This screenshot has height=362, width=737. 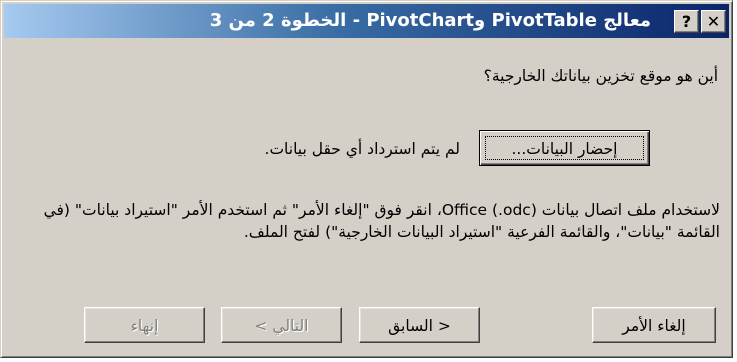 I want to click on close-icon: ✕, so click(x=713, y=21).